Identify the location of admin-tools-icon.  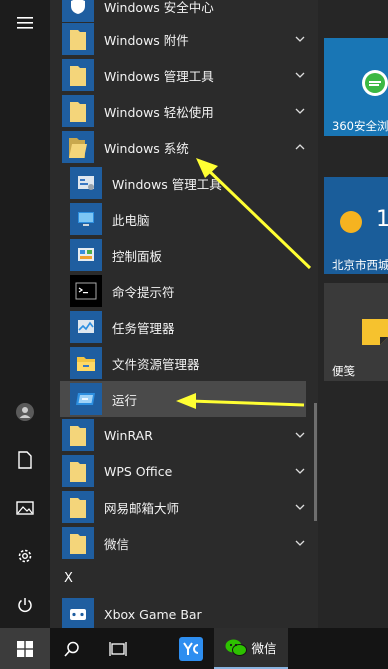
(86, 183).